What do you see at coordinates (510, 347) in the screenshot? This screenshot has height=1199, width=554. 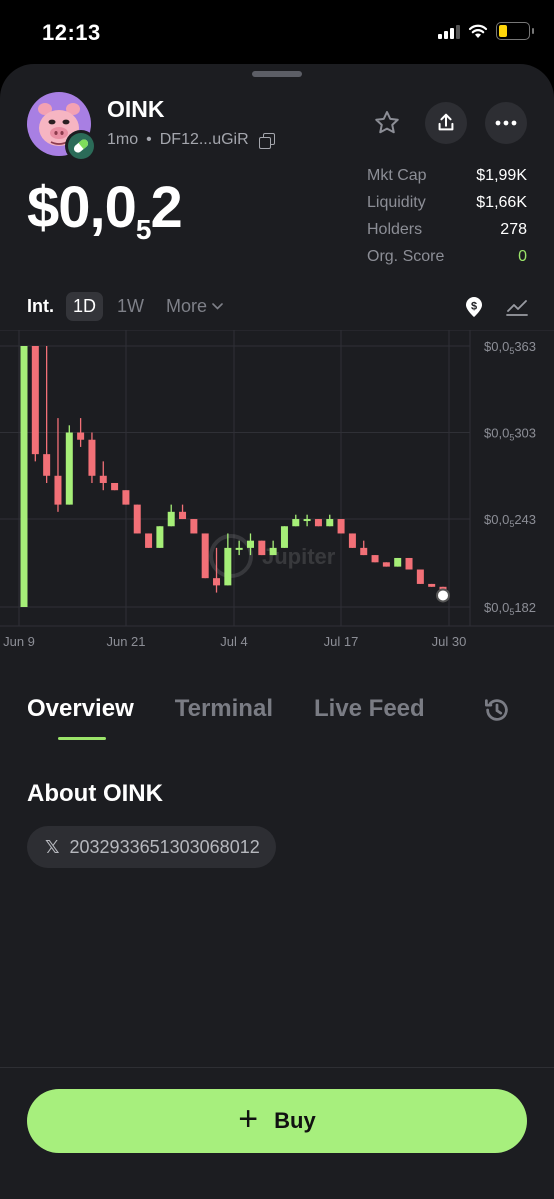 I see `y-tick-label: $0,05363` at bounding box center [510, 347].